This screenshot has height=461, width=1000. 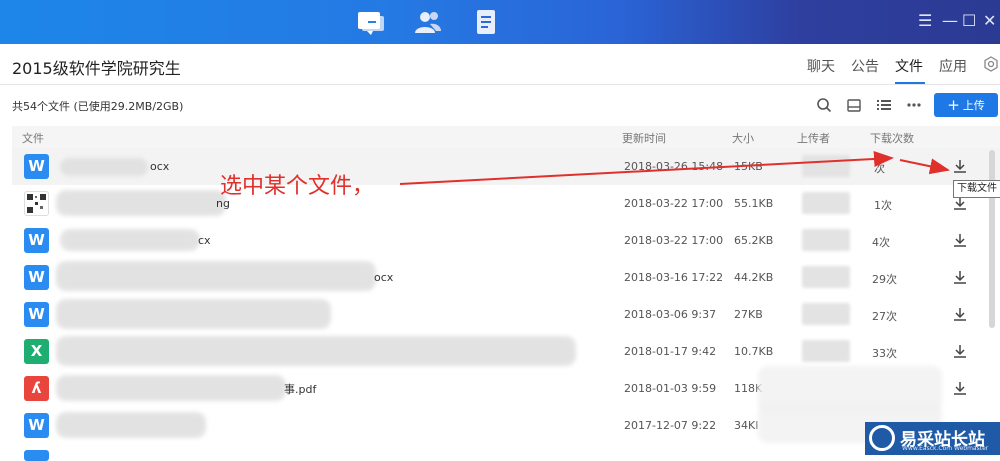 I want to click on download-tooltip: 下载文件, so click(x=976, y=189).